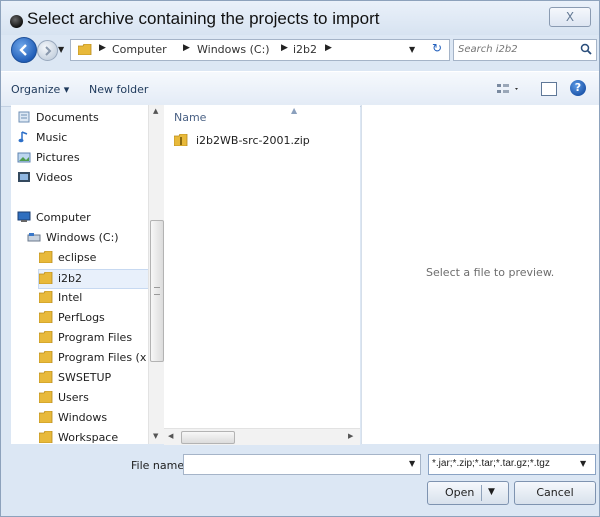  I want to click on forward-arrow-icon, so click(48, 51).